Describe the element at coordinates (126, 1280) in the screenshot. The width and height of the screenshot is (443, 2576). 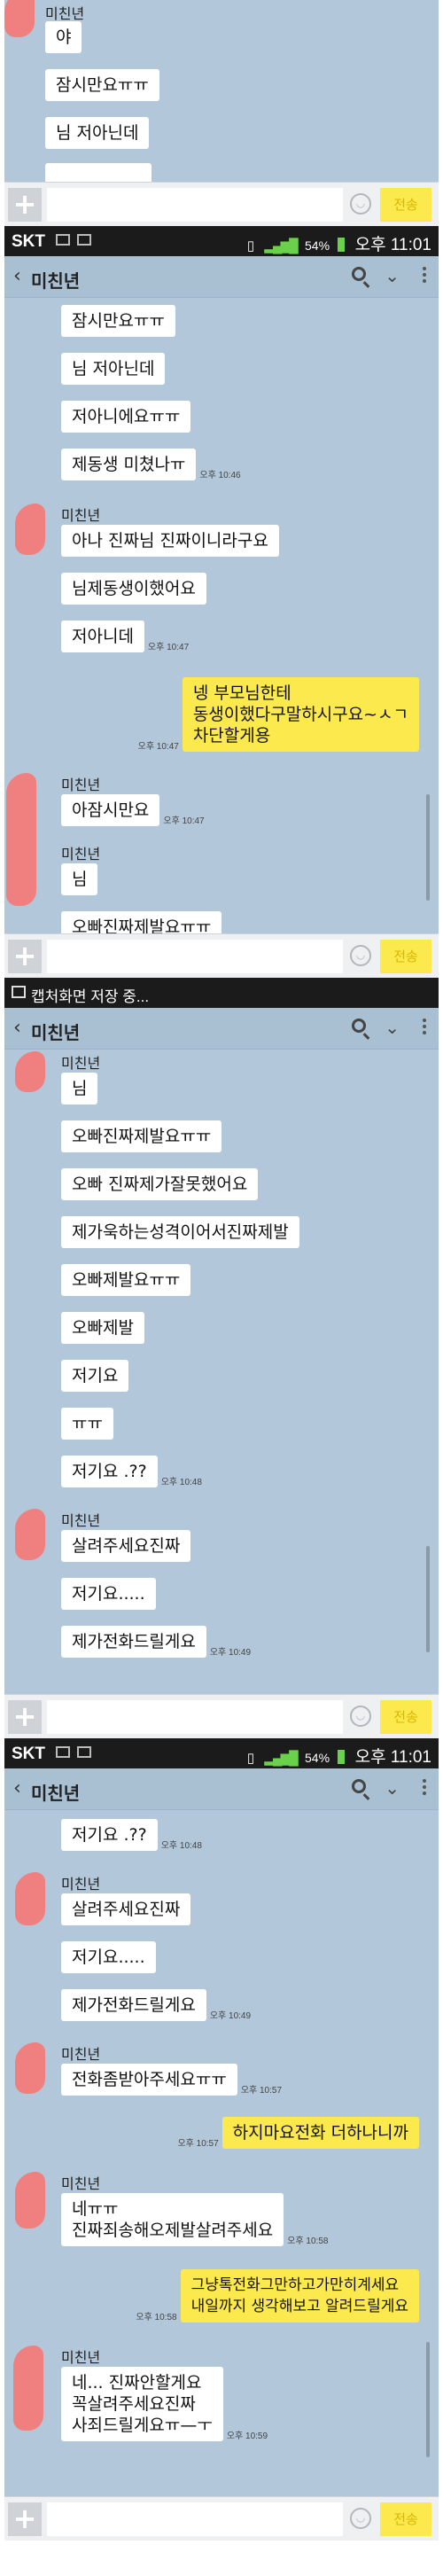
I see `message-bubble: 오빠제발요ㅠㅠ` at that location.